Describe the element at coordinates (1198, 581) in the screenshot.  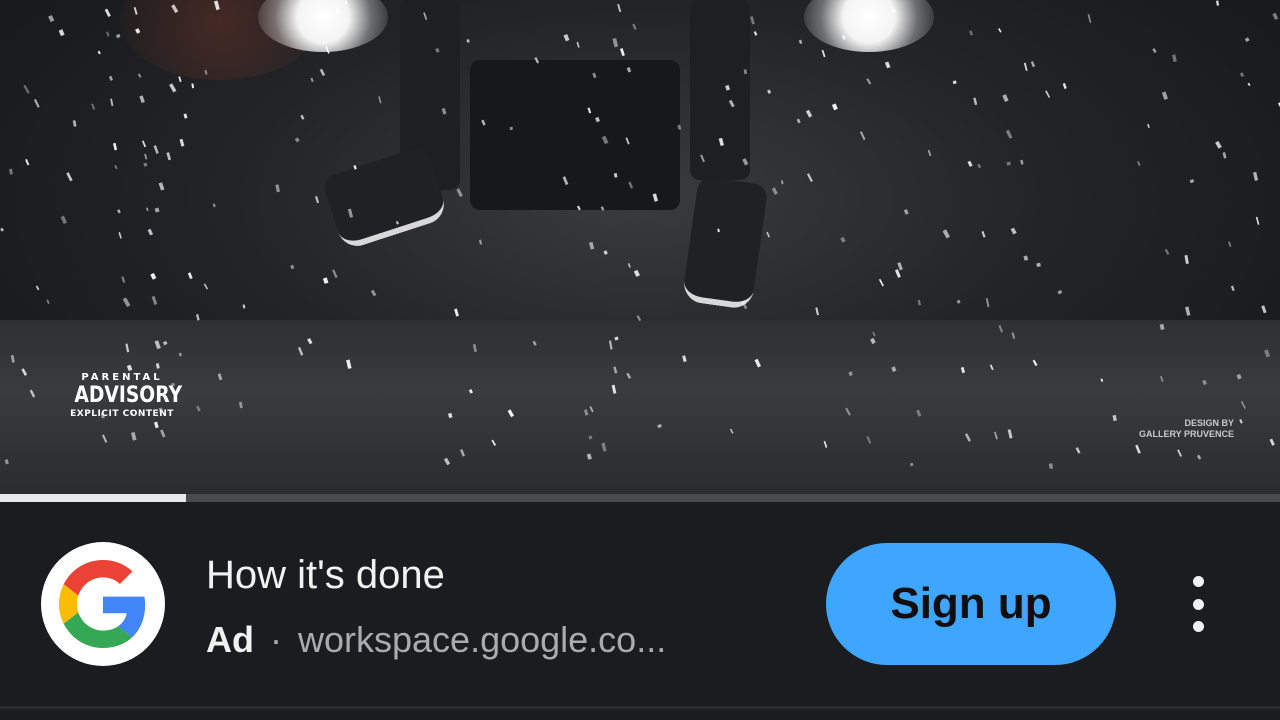
I see `more-vertical-icon` at that location.